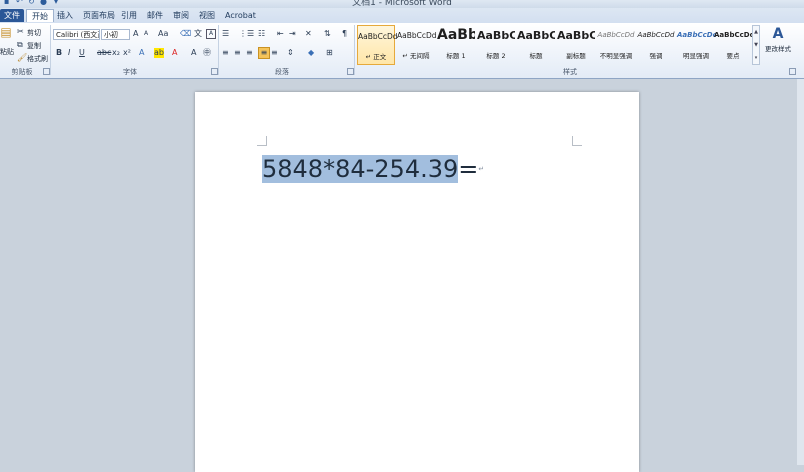  Describe the element at coordinates (207, 15) in the screenshot. I see `tab-view: 视图` at that location.